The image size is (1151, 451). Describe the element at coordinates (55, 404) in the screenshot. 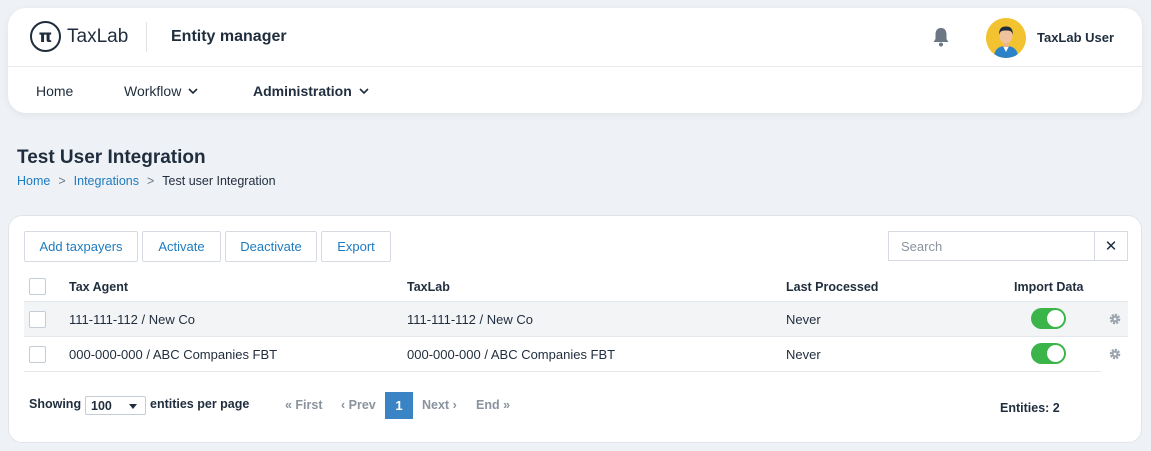

I see `showing-label: Showing` at that location.